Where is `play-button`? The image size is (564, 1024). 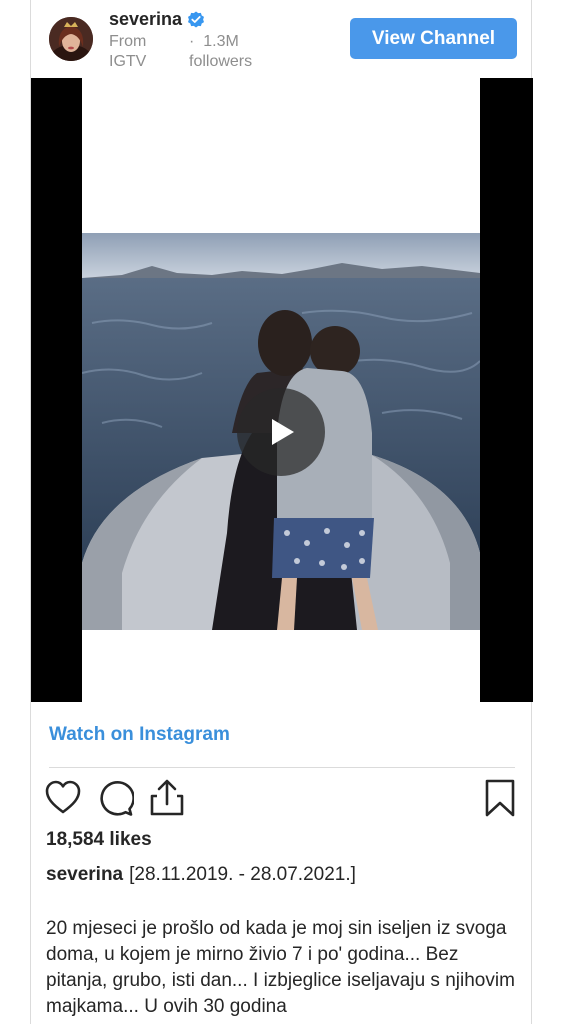 play-button is located at coordinates (281, 432).